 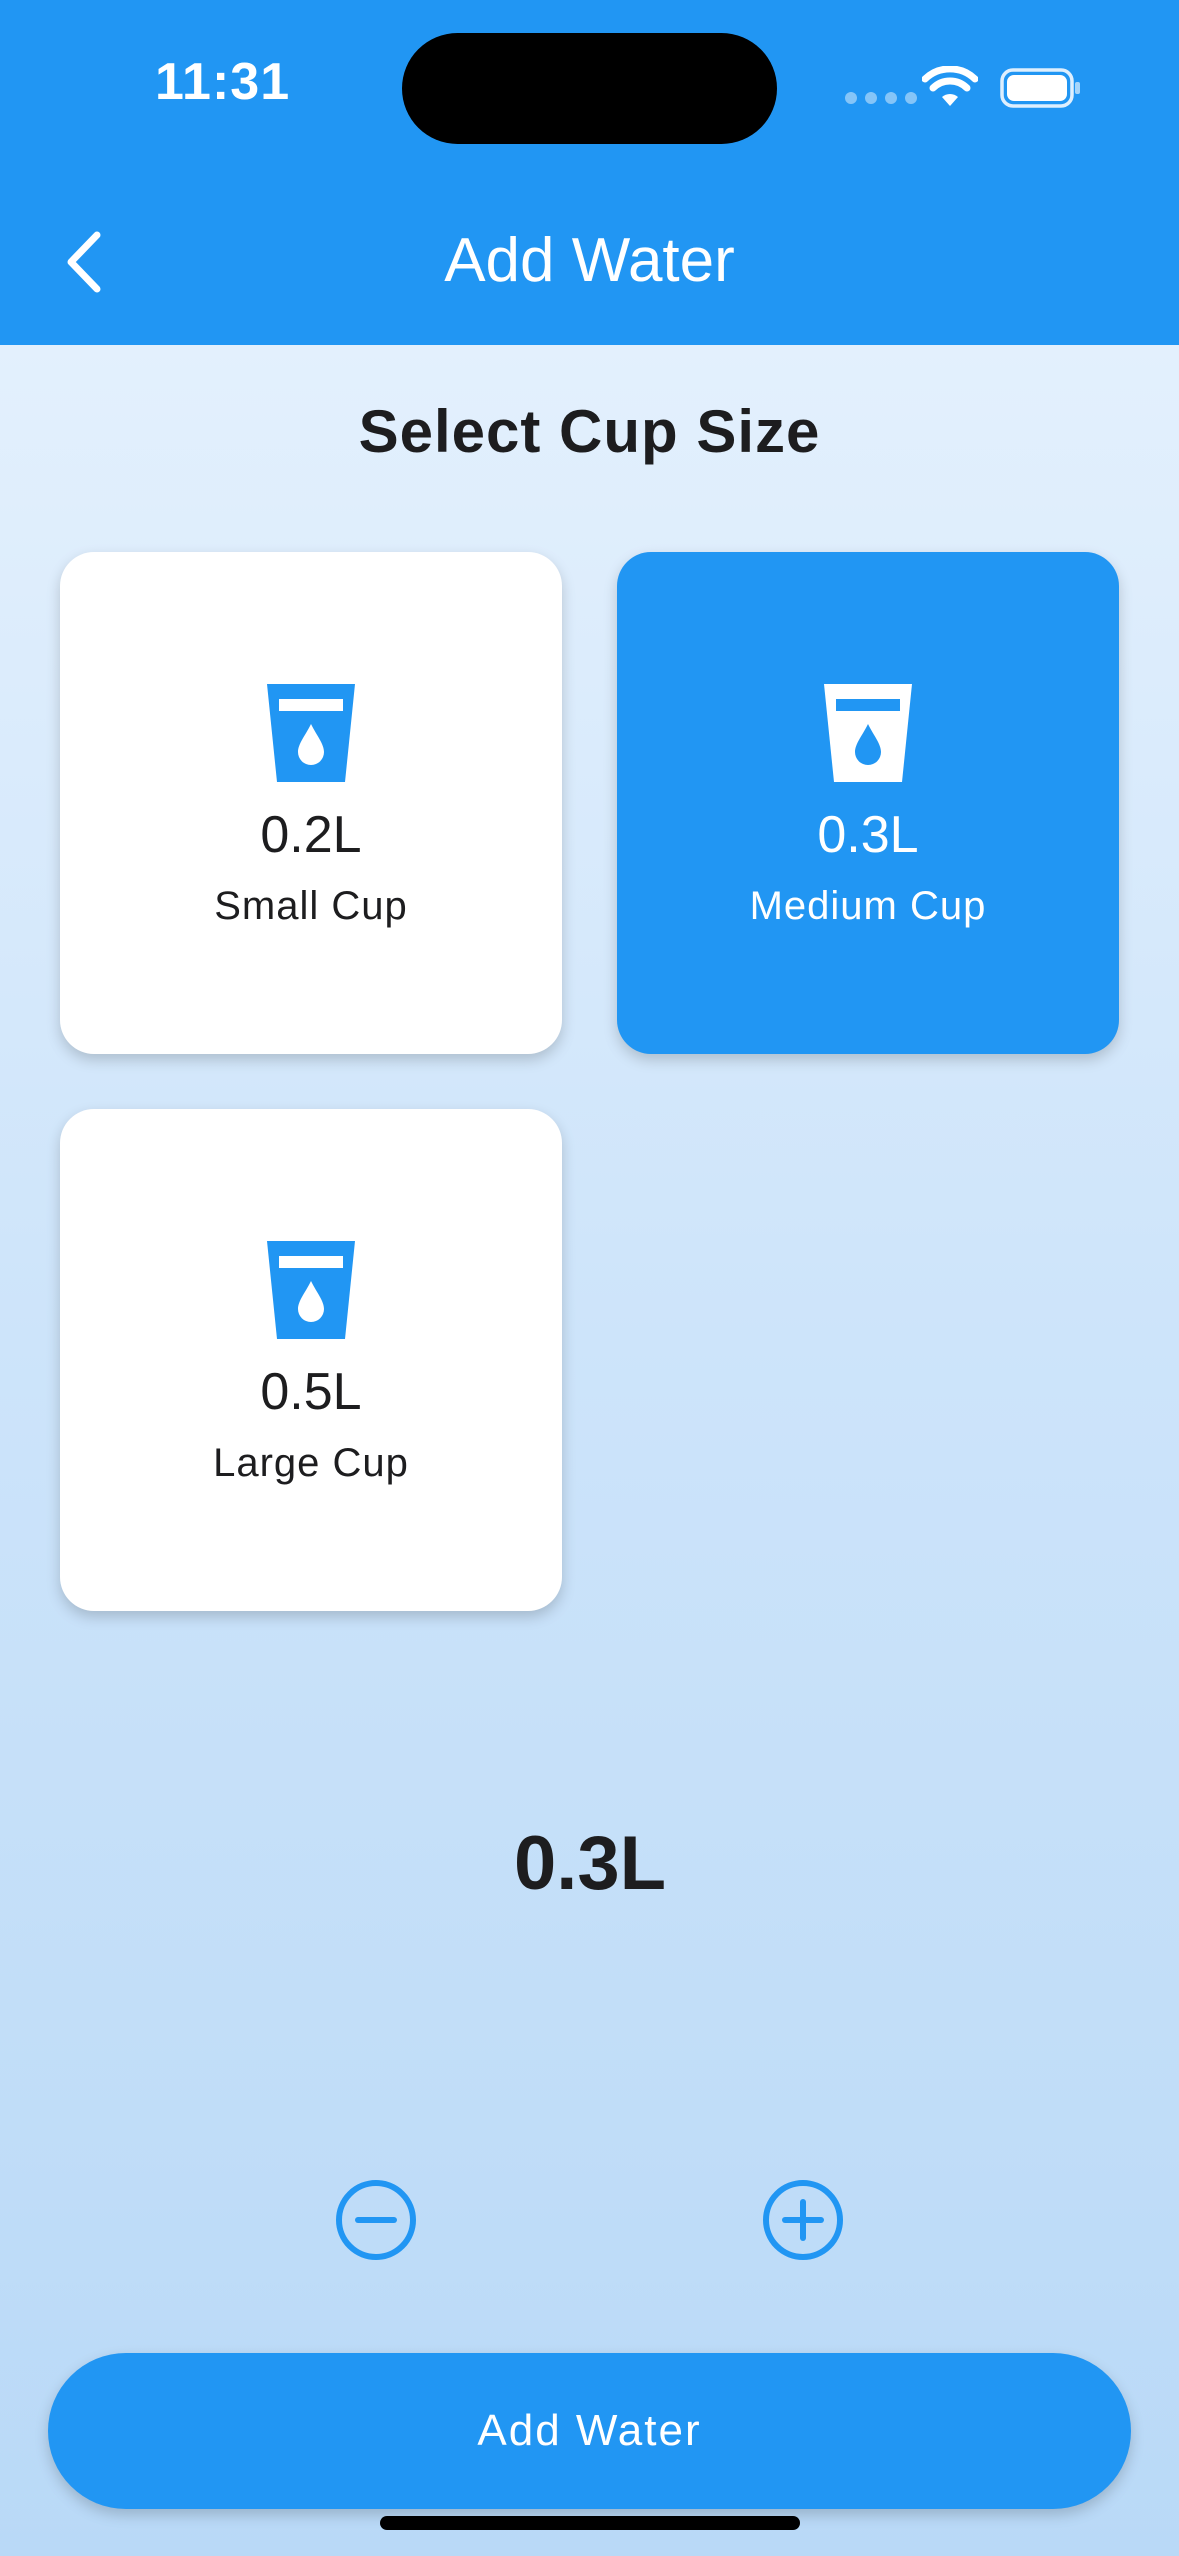 I want to click on cup-name: Large Cup, so click(x=311, y=1463).